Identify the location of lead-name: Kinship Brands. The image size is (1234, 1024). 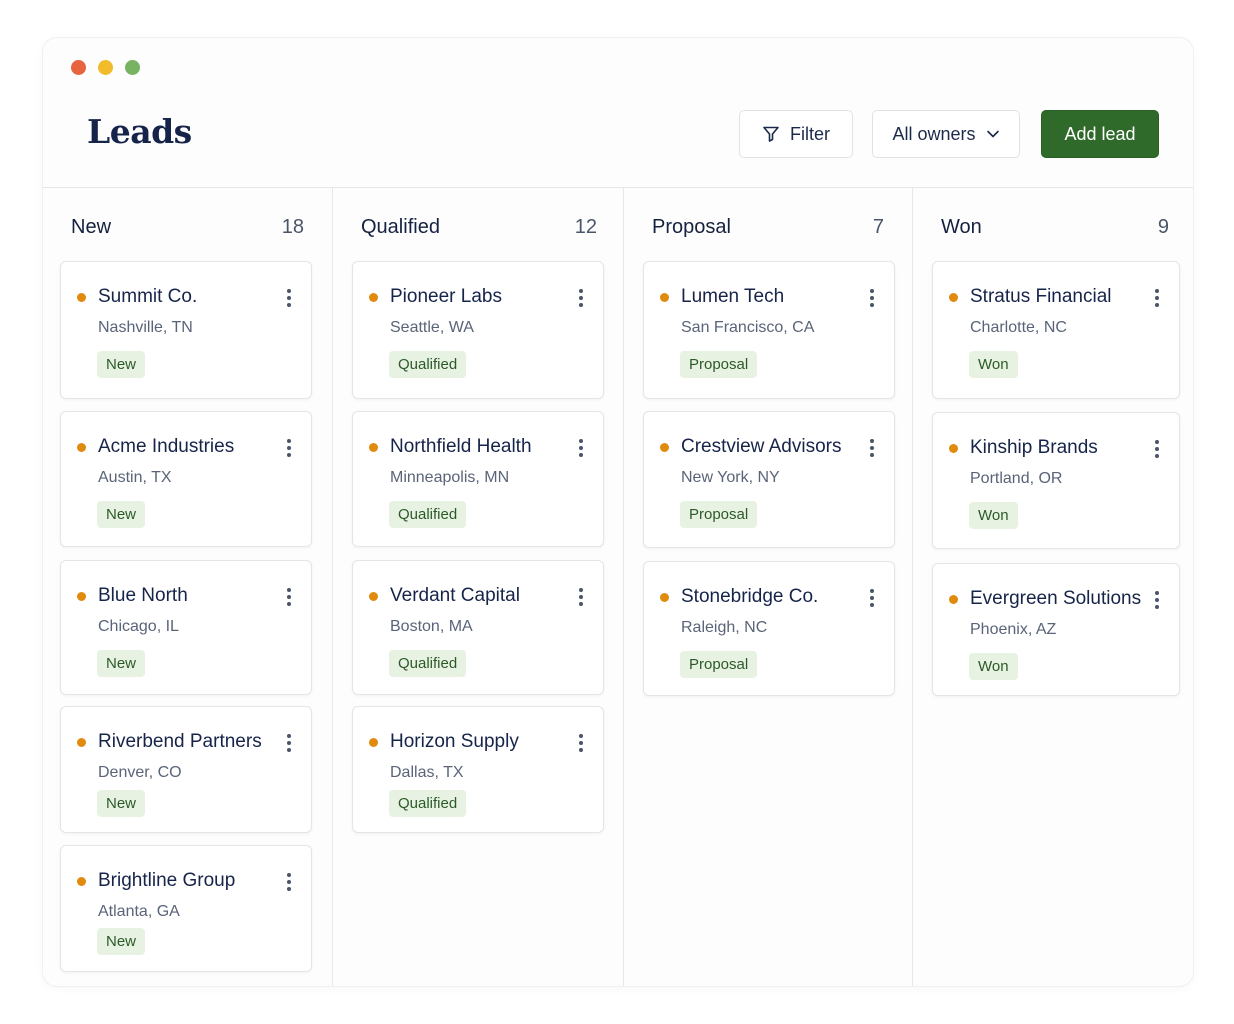
(1034, 447).